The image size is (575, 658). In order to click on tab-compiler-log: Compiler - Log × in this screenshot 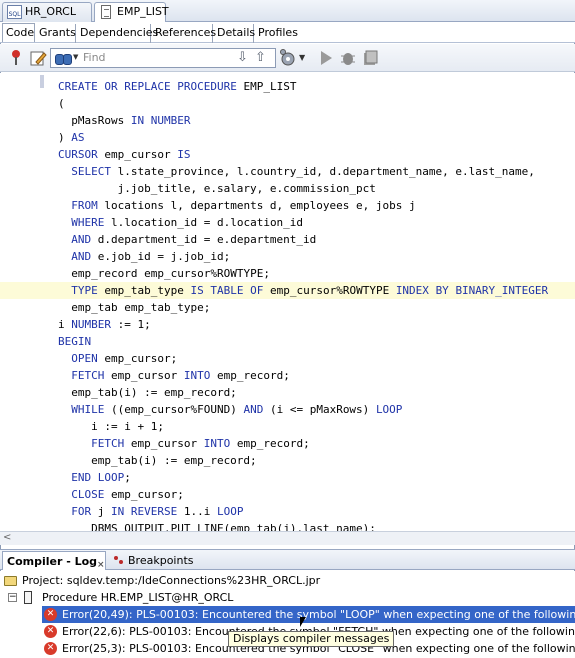, I will do `click(54, 560)`.